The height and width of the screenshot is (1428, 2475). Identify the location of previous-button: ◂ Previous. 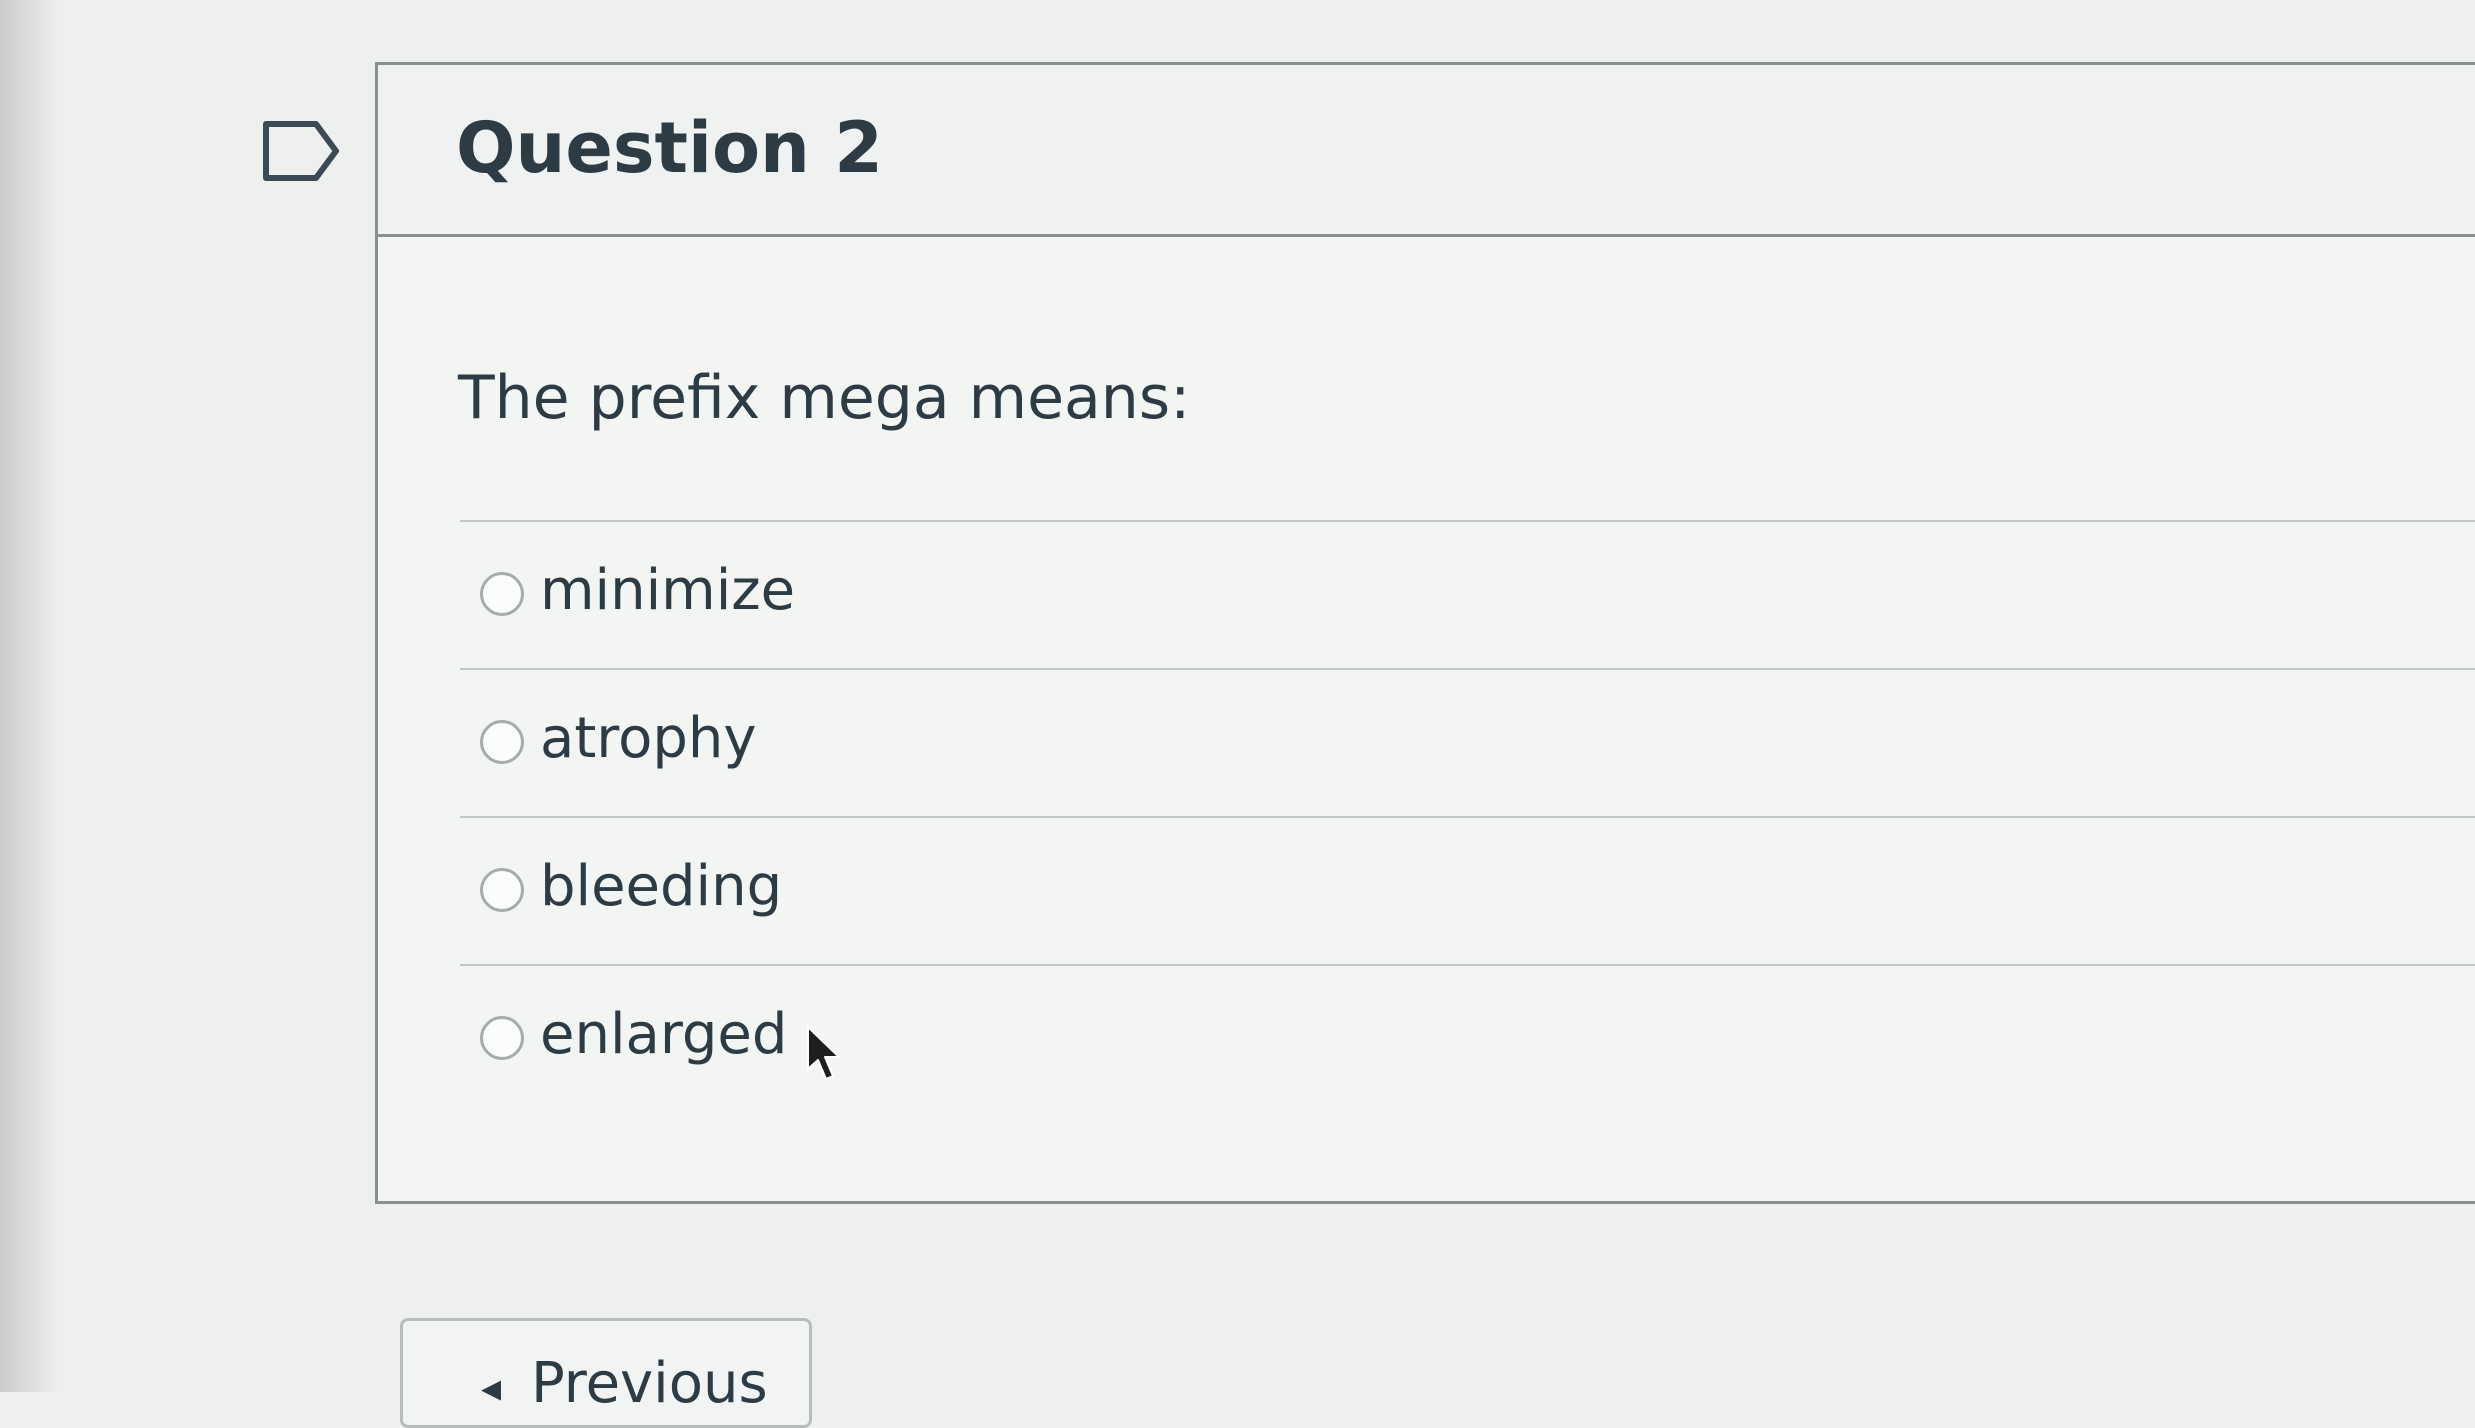
(606, 1373).